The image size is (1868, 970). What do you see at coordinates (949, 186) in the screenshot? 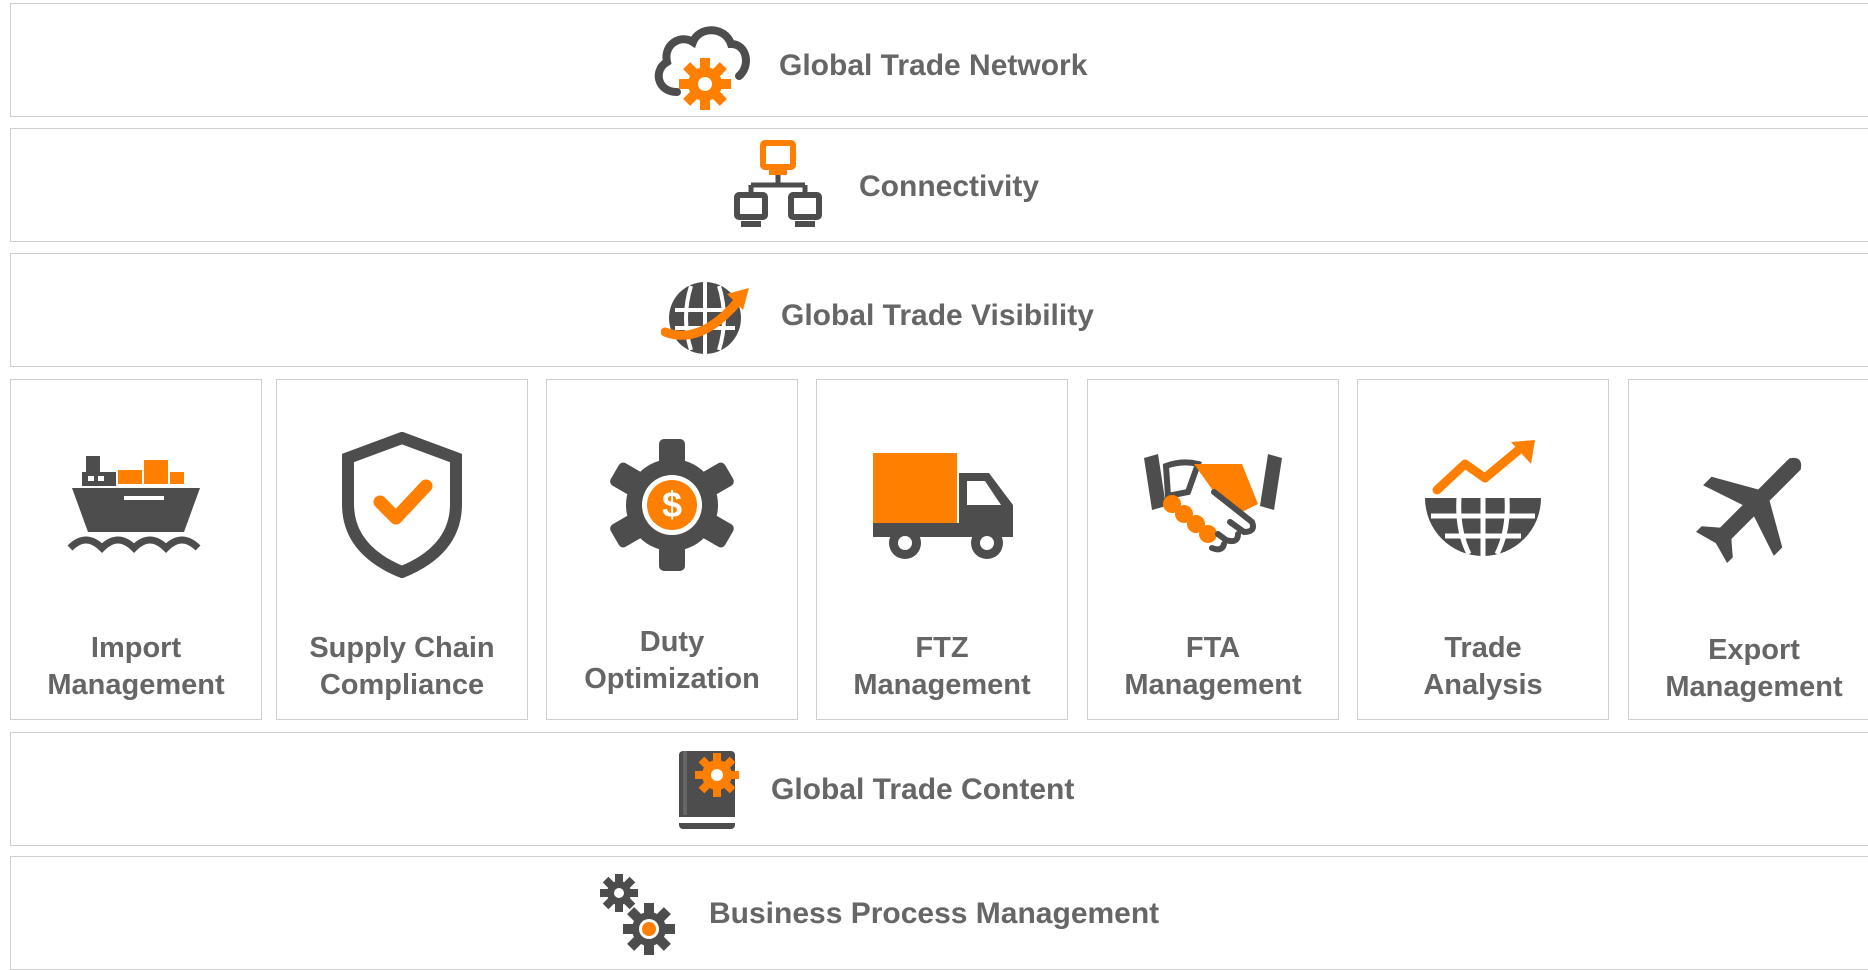
I see `band-label: Connectivity` at bounding box center [949, 186].